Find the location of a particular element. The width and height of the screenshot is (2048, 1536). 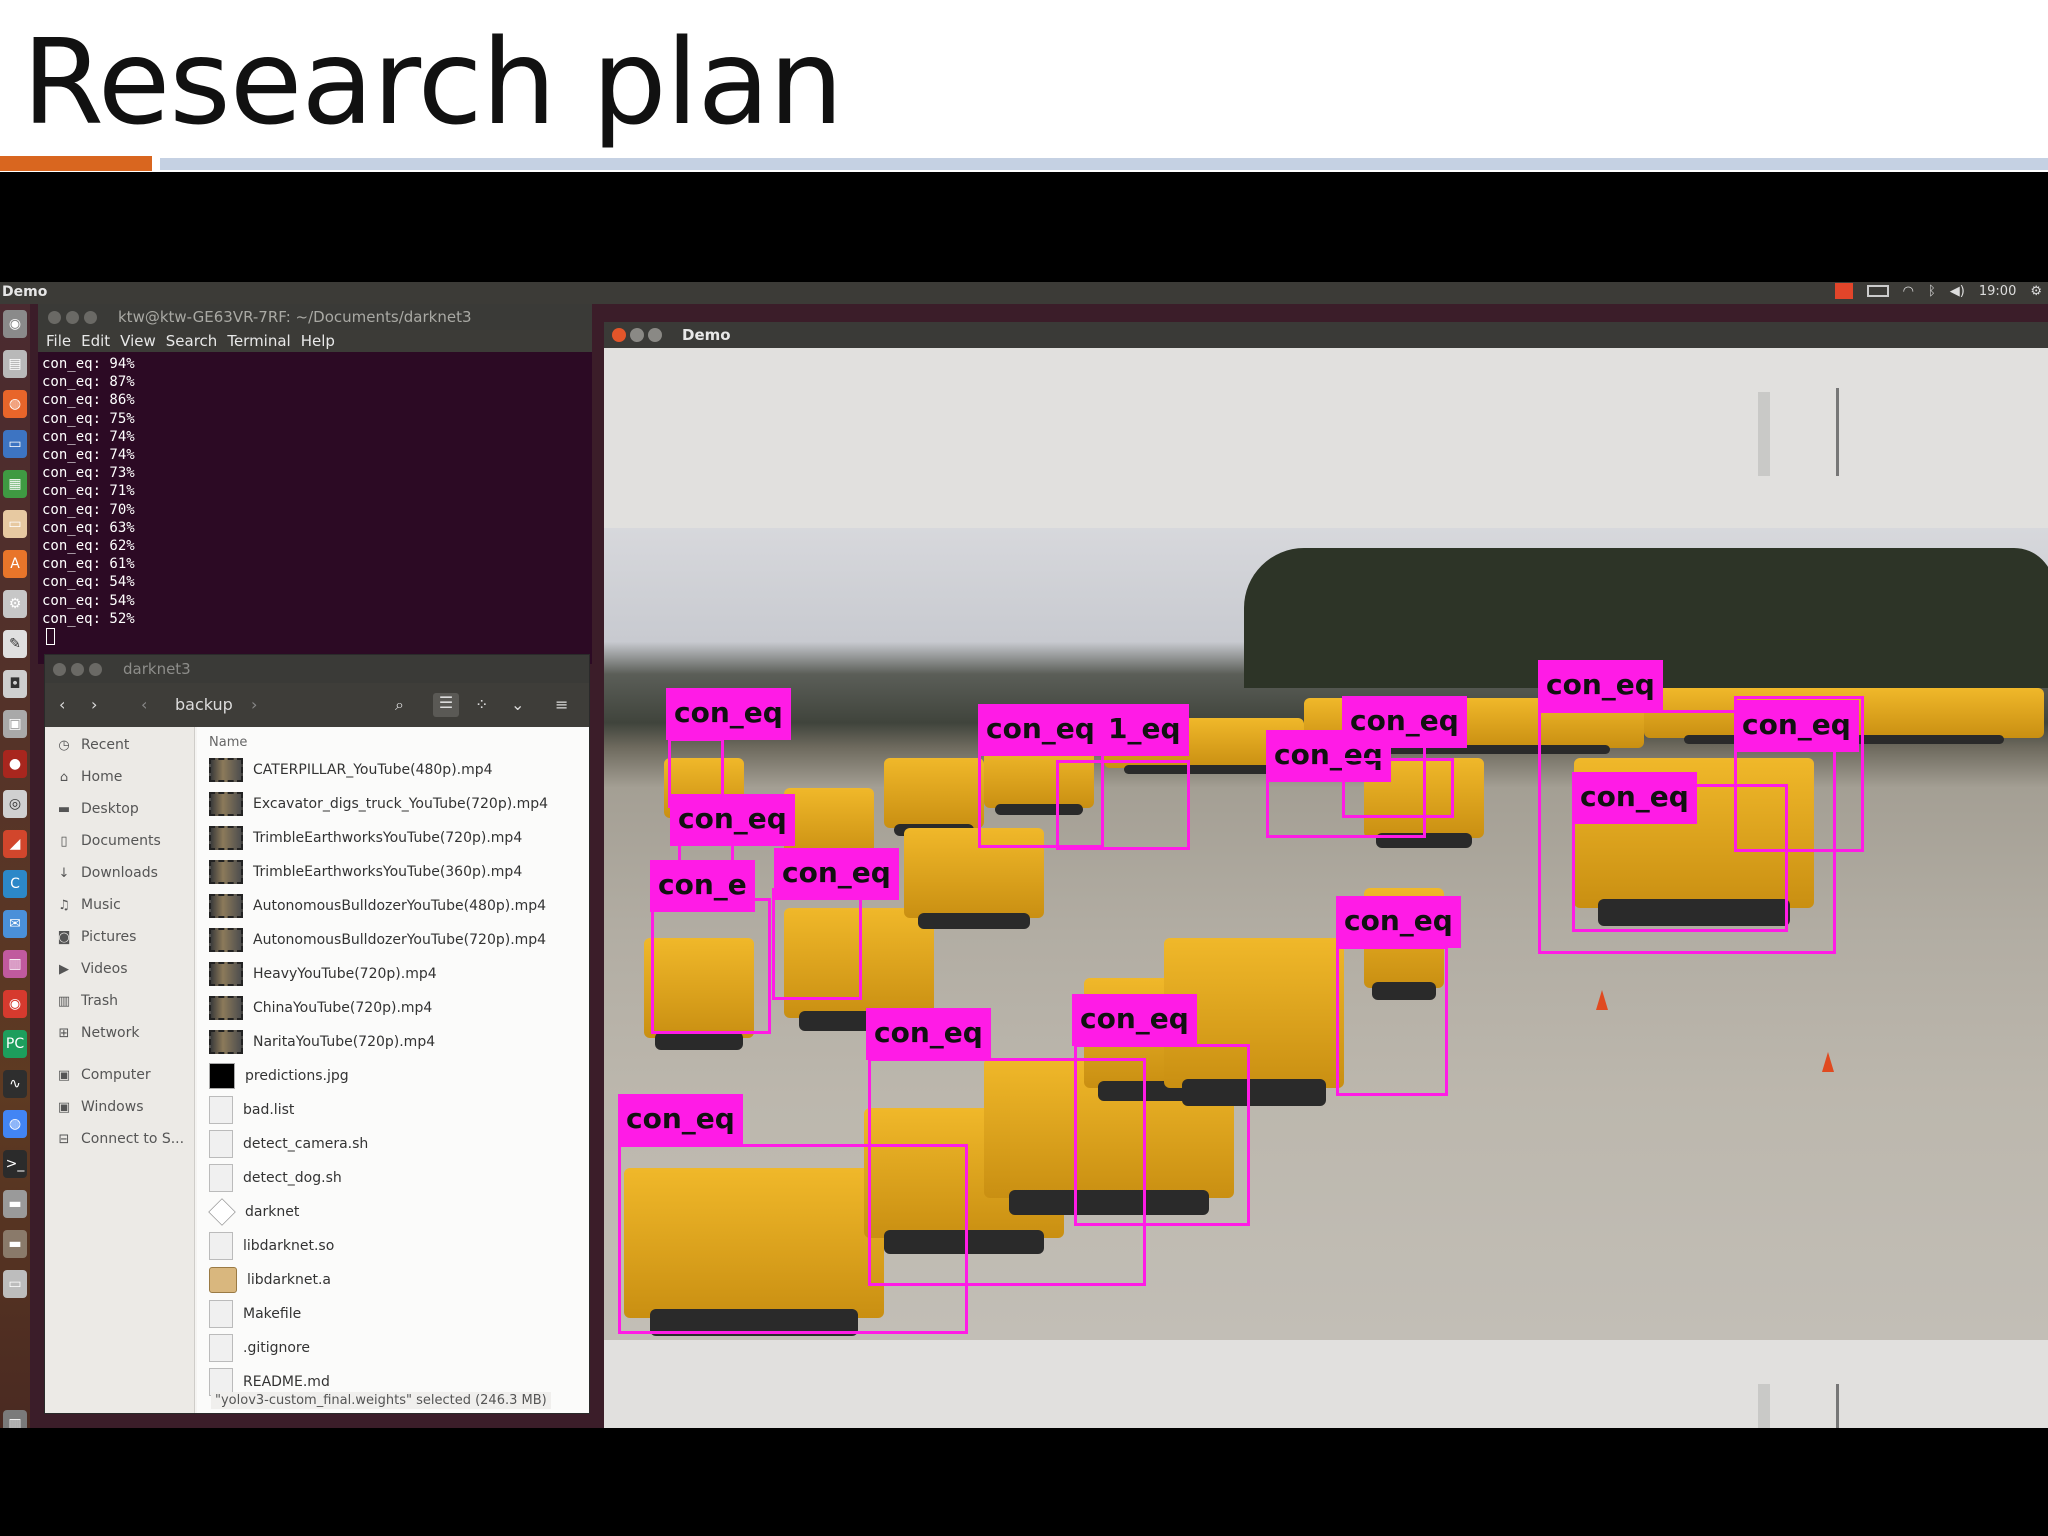

list-item: detect_dog.sh is located at coordinates (275, 1178).